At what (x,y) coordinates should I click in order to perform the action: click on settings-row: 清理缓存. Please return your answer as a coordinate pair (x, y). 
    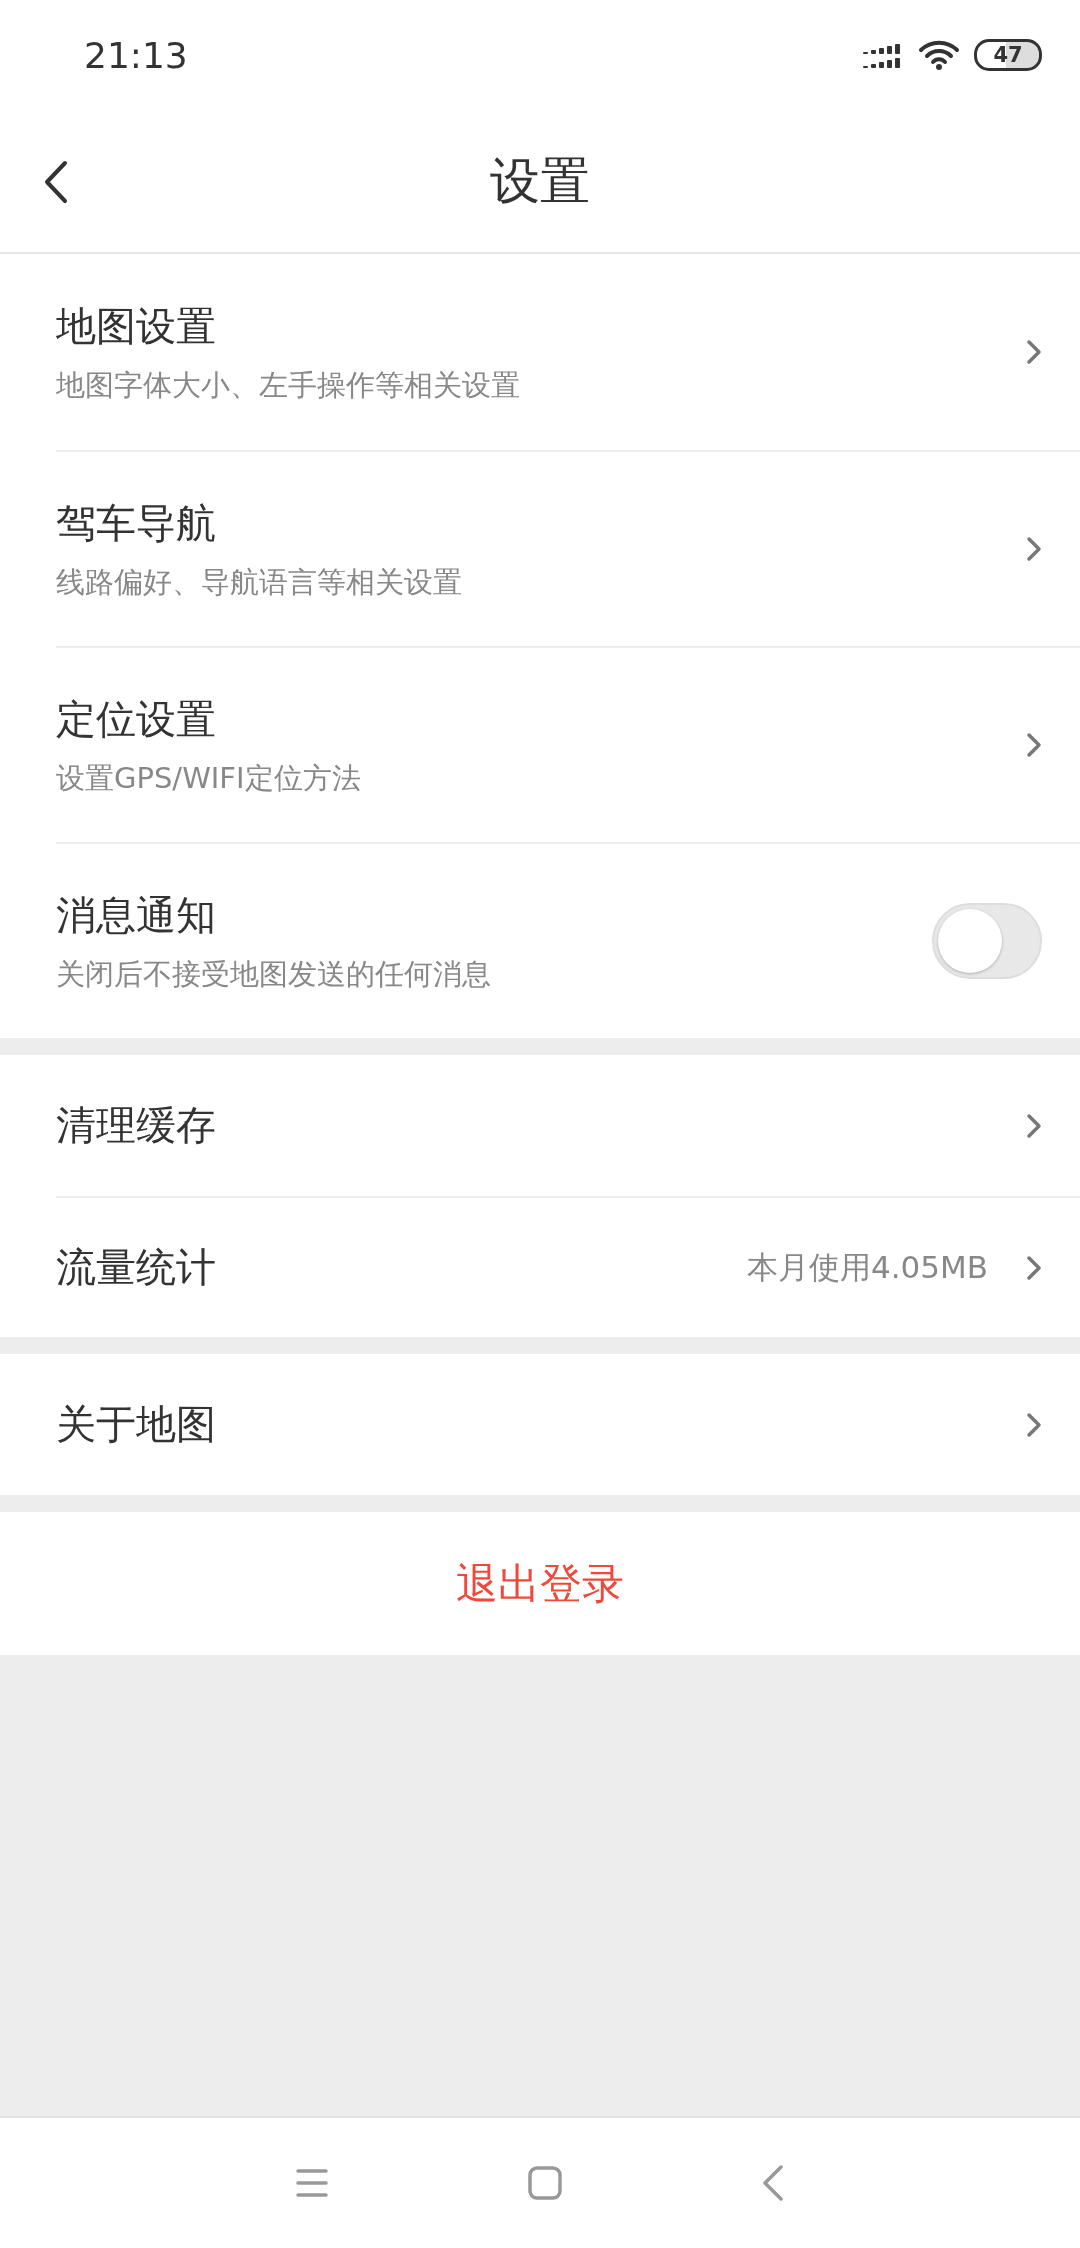
    Looking at the image, I should click on (568, 1125).